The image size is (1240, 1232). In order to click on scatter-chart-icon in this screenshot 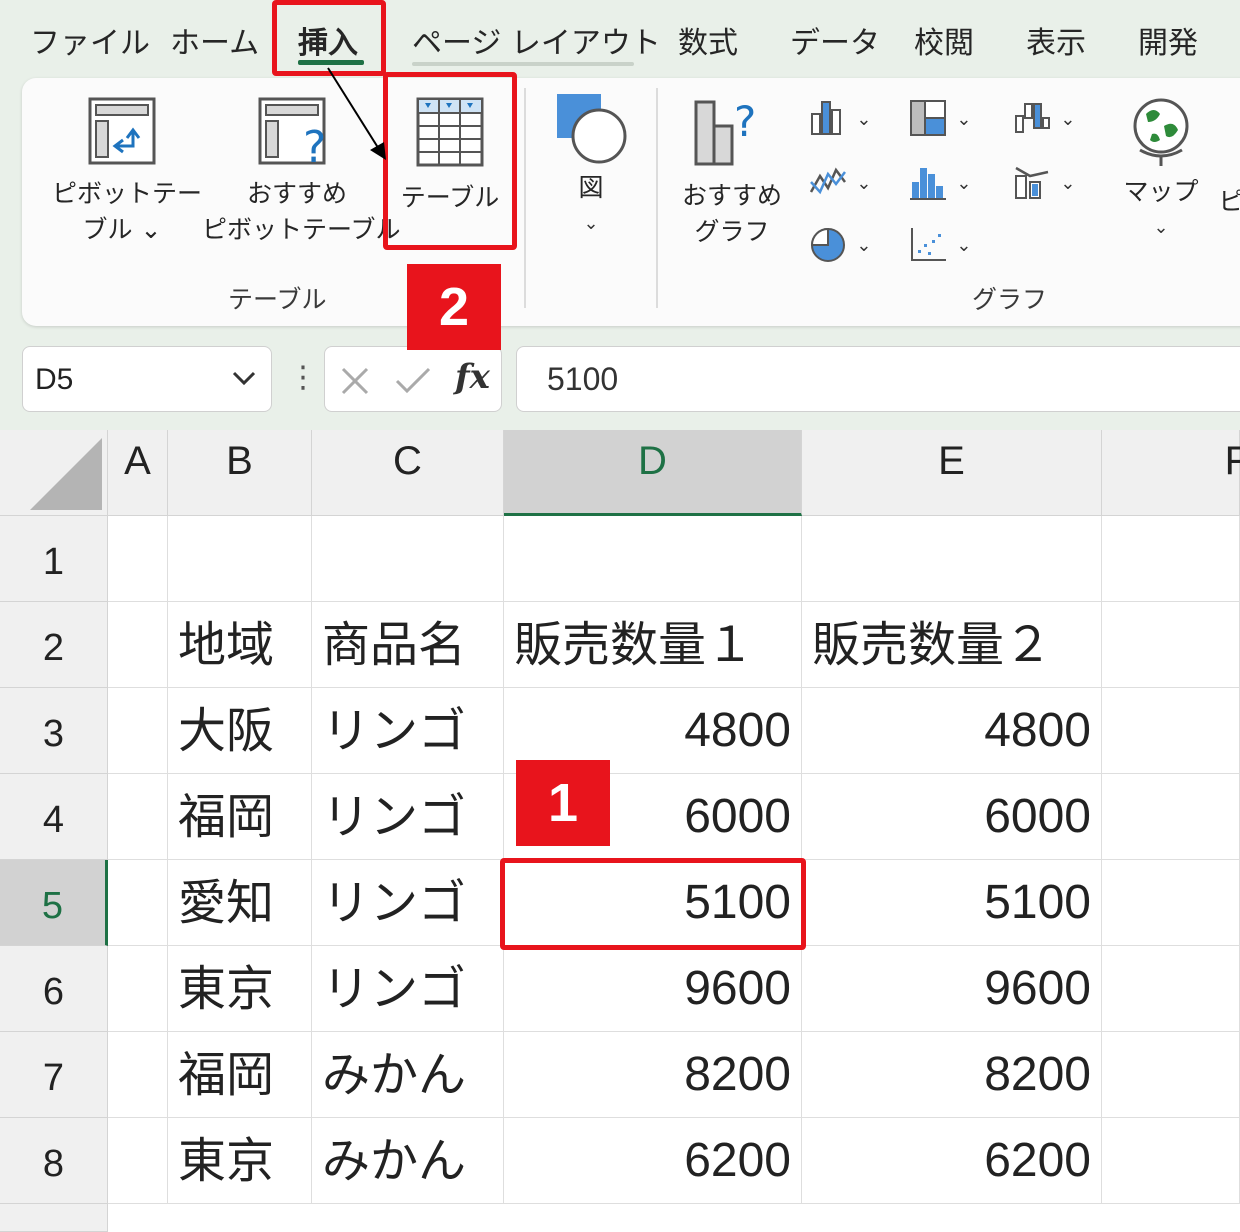, I will do `click(929, 244)`.